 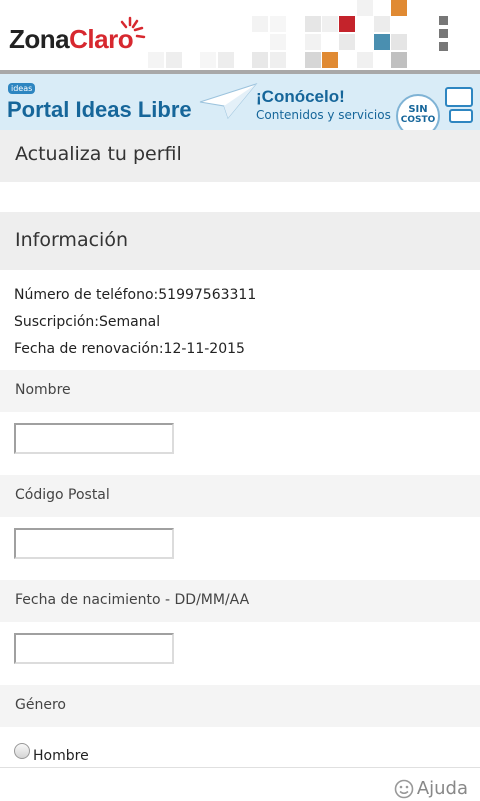 I want to click on page-title-band: Actualiza tu perfil, so click(x=240, y=156).